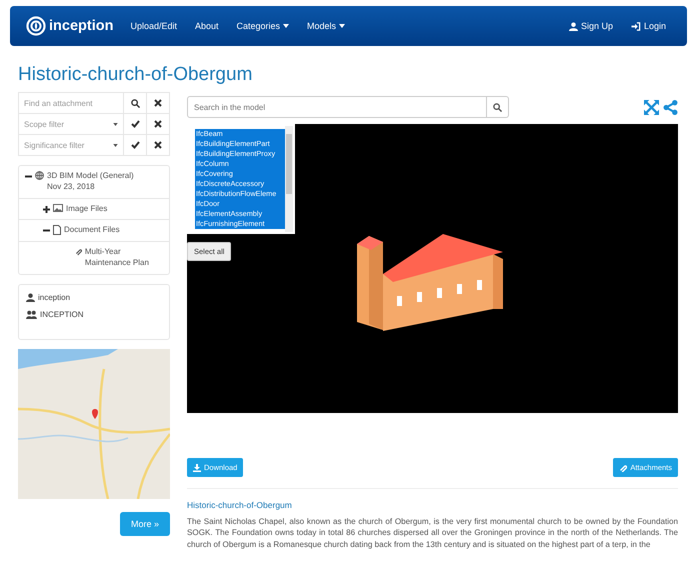  Describe the element at coordinates (70, 26) in the screenshot. I see `brand-logo: inception` at that location.